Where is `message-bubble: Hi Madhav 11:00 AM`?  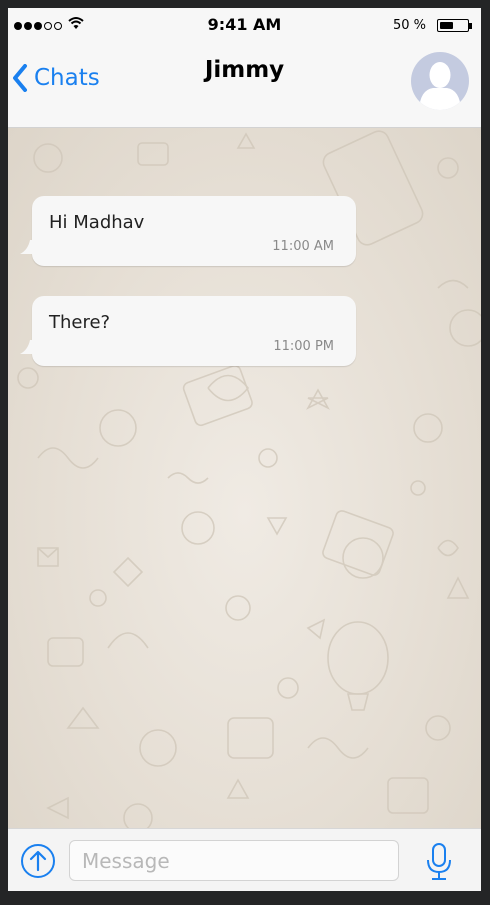 message-bubble: Hi Madhav 11:00 AM is located at coordinates (188, 231).